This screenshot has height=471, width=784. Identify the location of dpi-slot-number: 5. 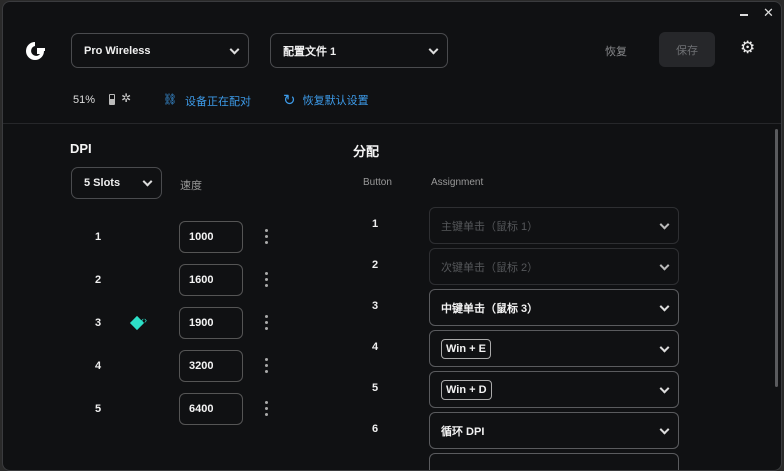
(98, 409).